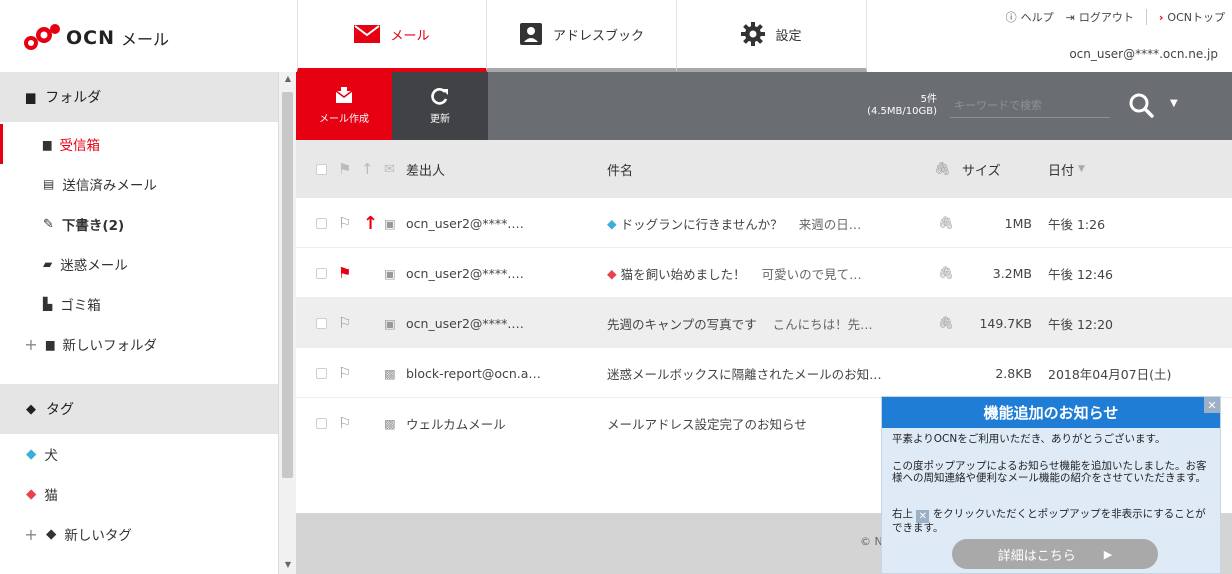 The height and width of the screenshot is (574, 1232). What do you see at coordinates (344, 106) in the screenshot?
I see `compose-button: メール作成` at bounding box center [344, 106].